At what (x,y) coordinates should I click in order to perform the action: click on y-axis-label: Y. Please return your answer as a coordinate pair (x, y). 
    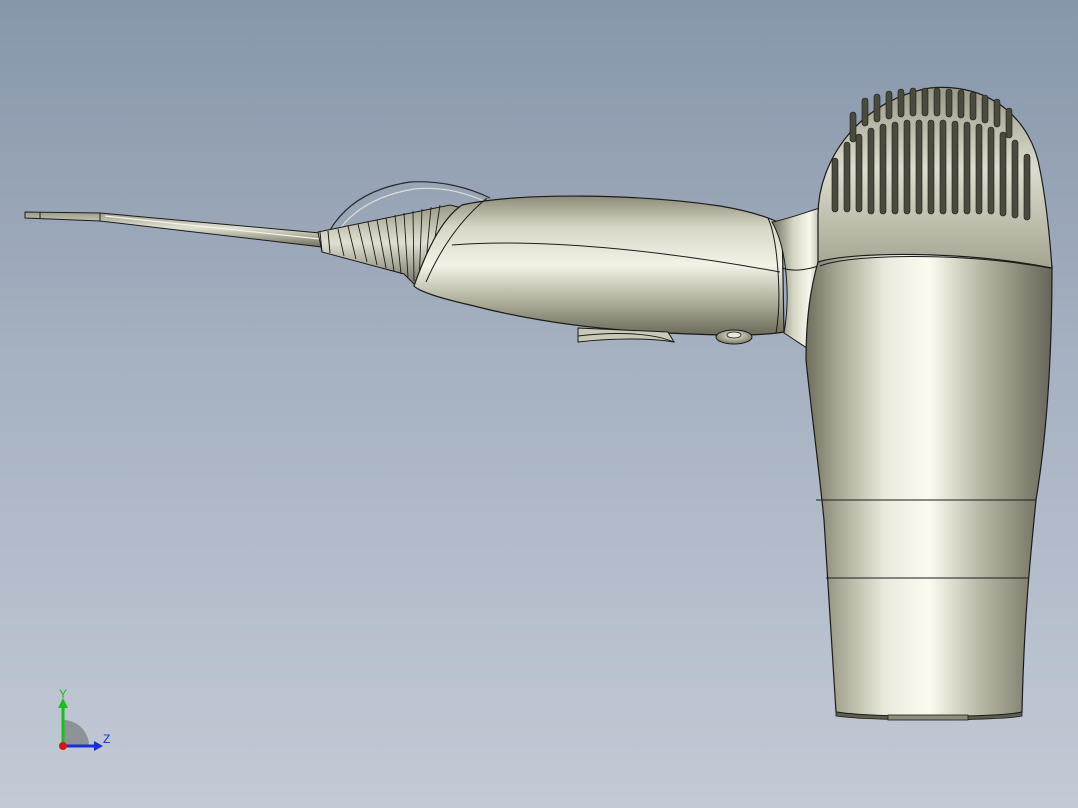
    Looking at the image, I should click on (63, 694).